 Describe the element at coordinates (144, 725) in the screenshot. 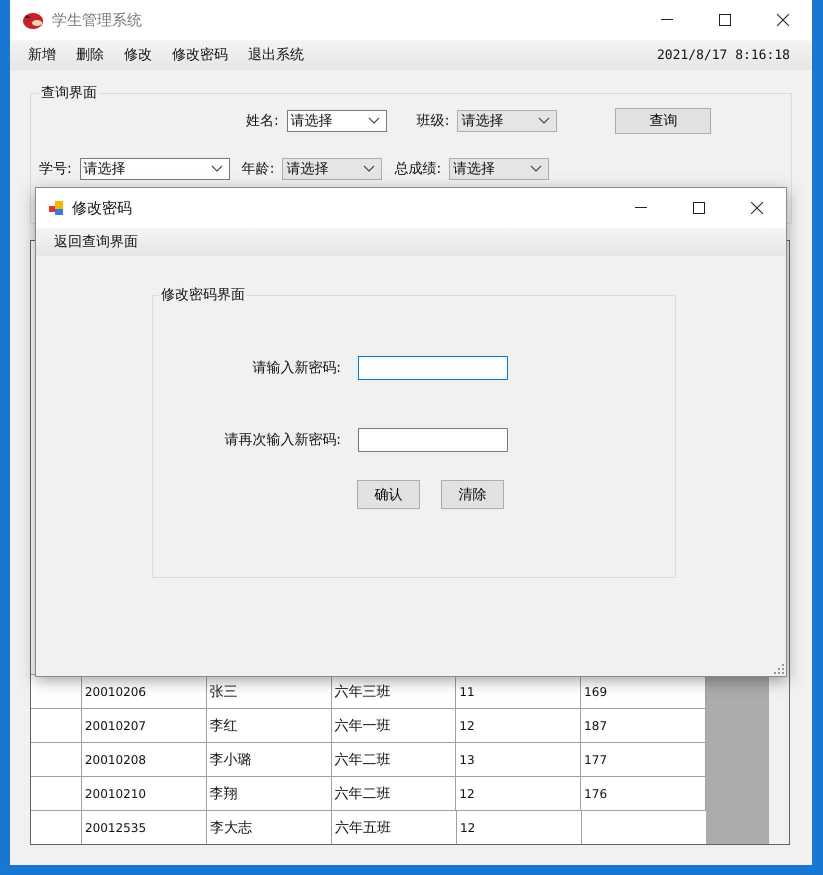

I see `table-cell: 20010207` at that location.